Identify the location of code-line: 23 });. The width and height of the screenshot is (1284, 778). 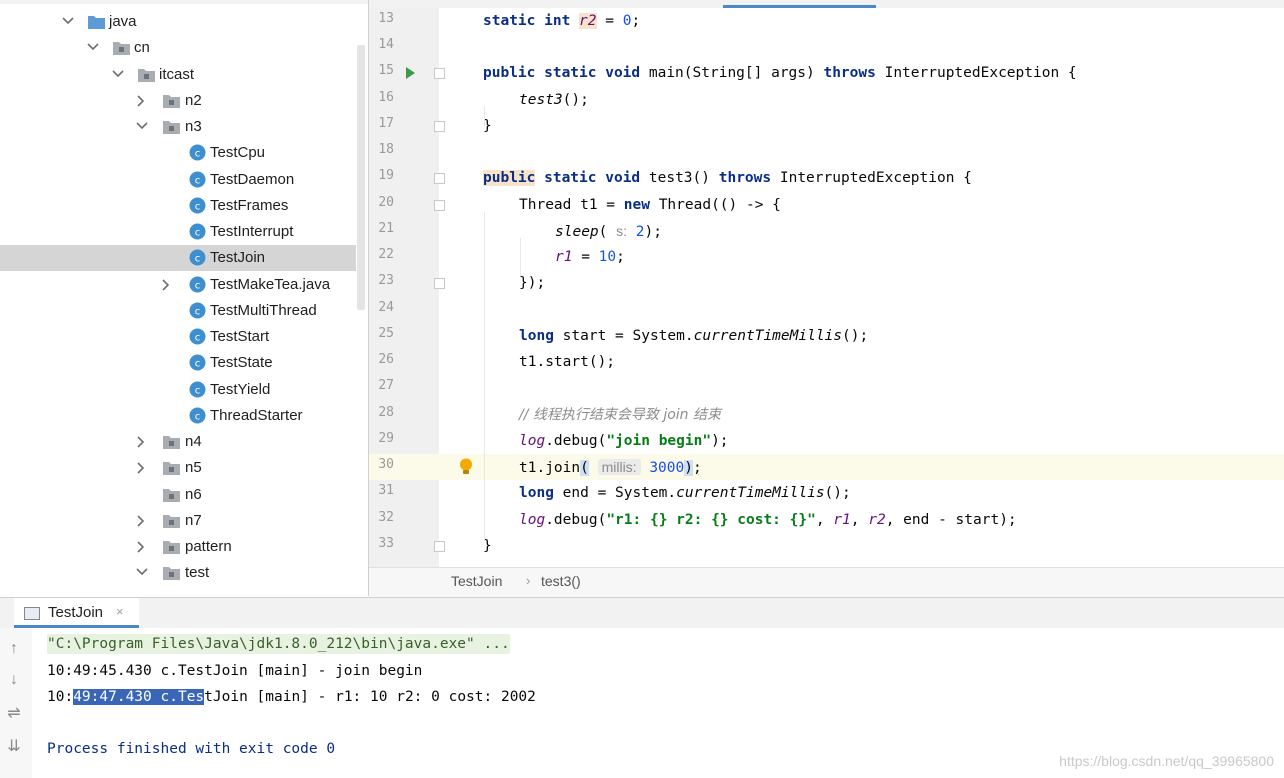
(826, 283).